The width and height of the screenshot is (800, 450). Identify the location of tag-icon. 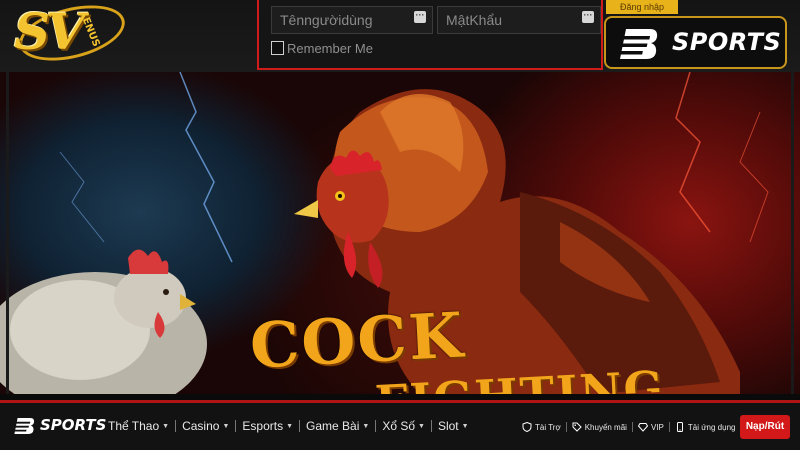
(577, 427).